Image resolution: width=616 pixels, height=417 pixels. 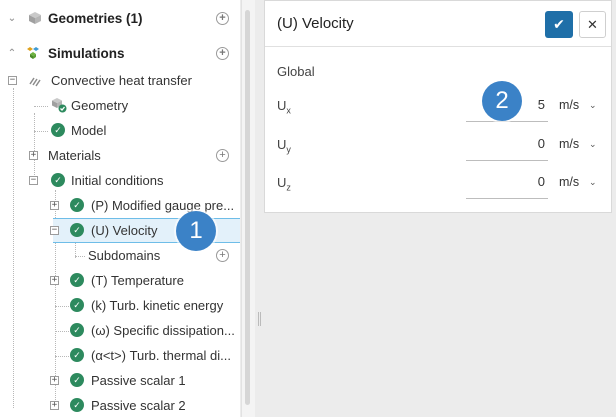 What do you see at coordinates (124, 230) in the screenshot?
I see `tree-item-label: (U) Velocity` at bounding box center [124, 230].